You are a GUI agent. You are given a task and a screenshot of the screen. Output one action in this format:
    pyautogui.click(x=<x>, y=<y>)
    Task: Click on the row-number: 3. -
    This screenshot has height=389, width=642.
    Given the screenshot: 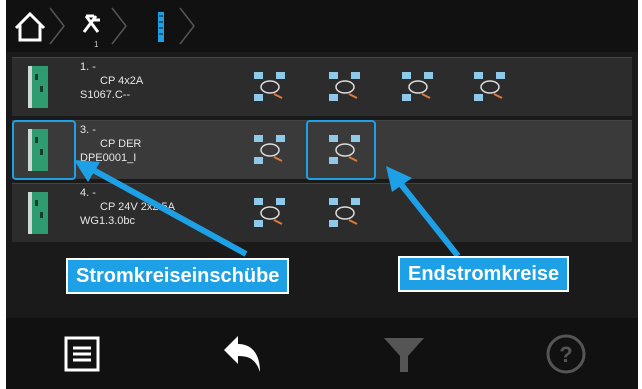 What is the action you would take?
    pyautogui.click(x=88, y=130)
    